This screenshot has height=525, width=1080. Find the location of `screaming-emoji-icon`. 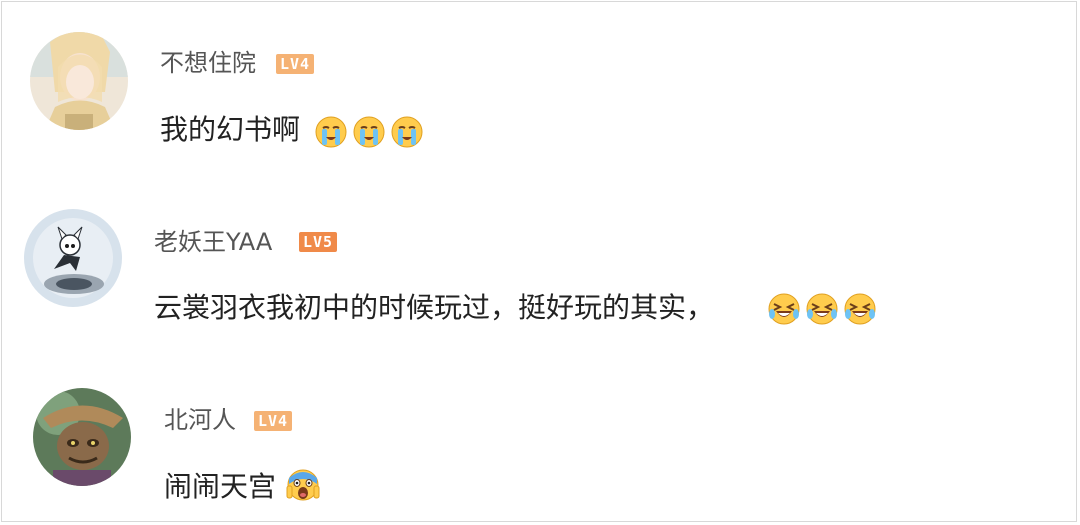

screaming-emoji-icon is located at coordinates (303, 485).